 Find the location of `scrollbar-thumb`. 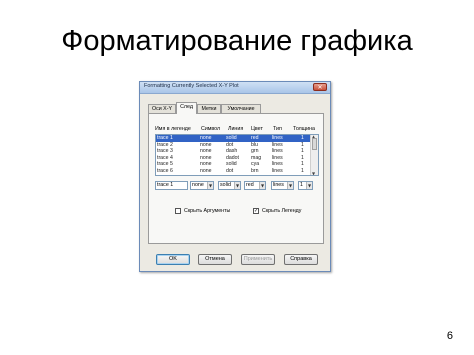

scrollbar-thumb is located at coordinates (314, 144).